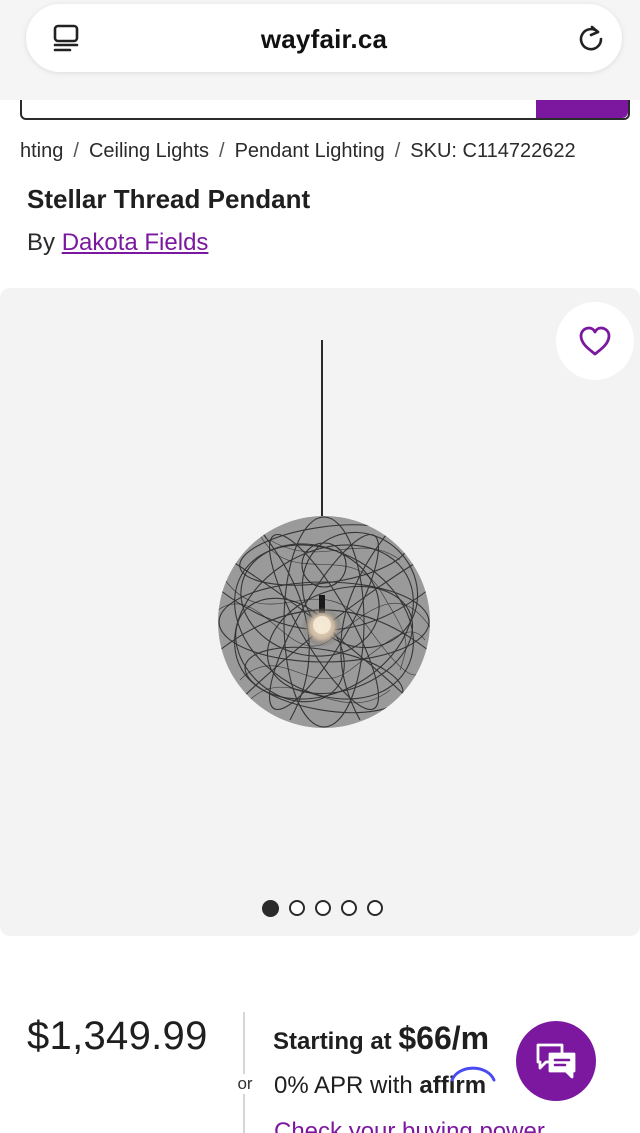 This screenshot has height=1133, width=640. I want to click on brand-byline: By Dakota Fields, so click(117, 243).